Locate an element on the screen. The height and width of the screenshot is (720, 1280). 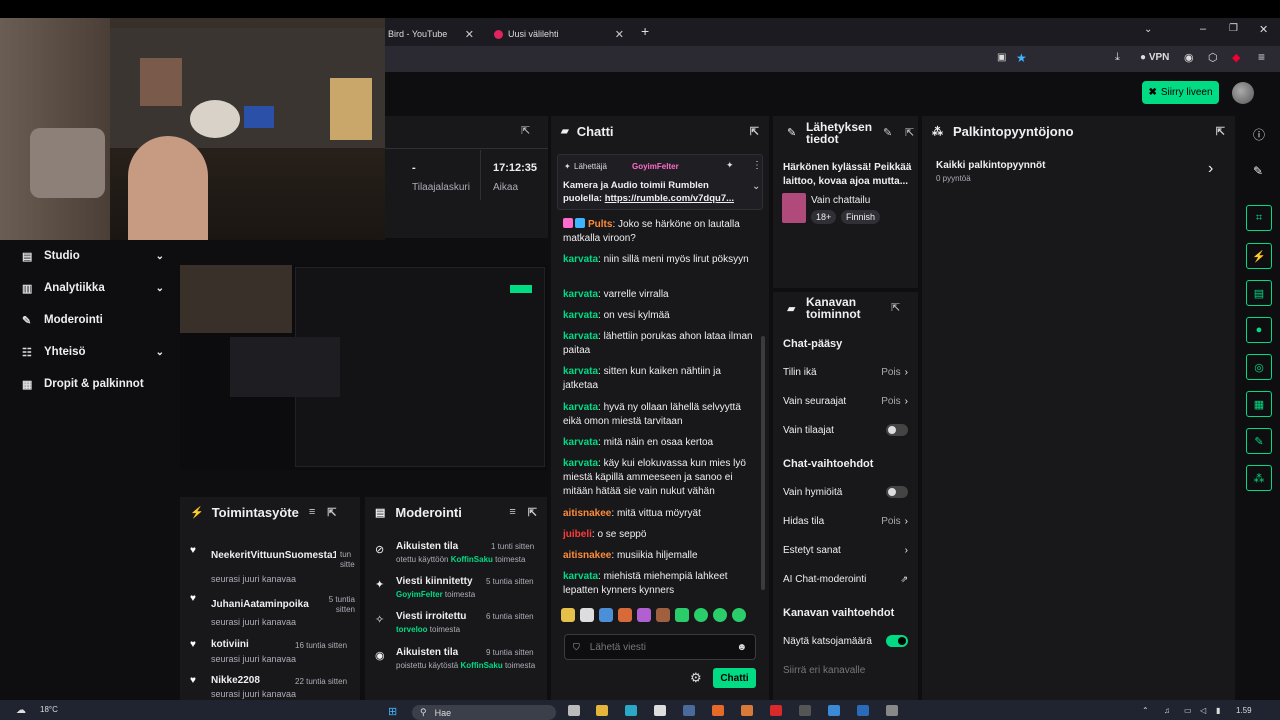
emotes-only-row: Vain hymiöitä is located at coordinates (845, 492).